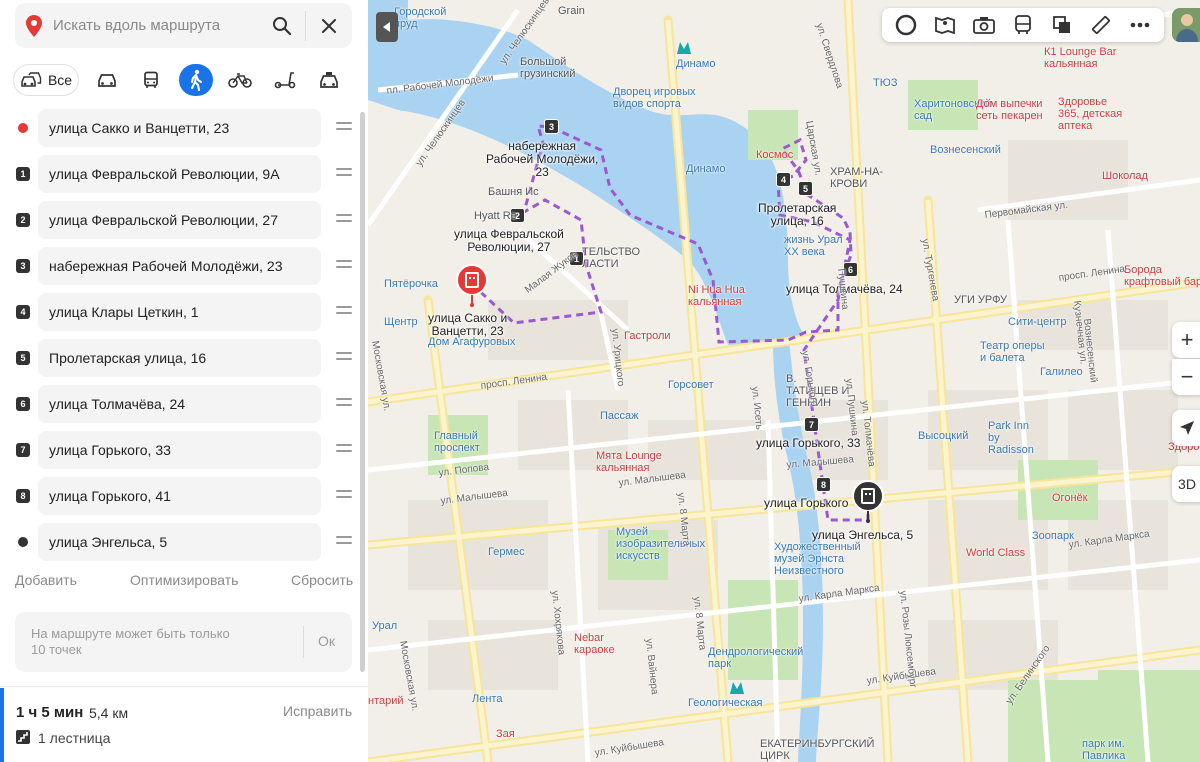 The height and width of the screenshot is (762, 1200). What do you see at coordinates (285, 80) in the screenshot?
I see `mode-scooter-button` at bounding box center [285, 80].